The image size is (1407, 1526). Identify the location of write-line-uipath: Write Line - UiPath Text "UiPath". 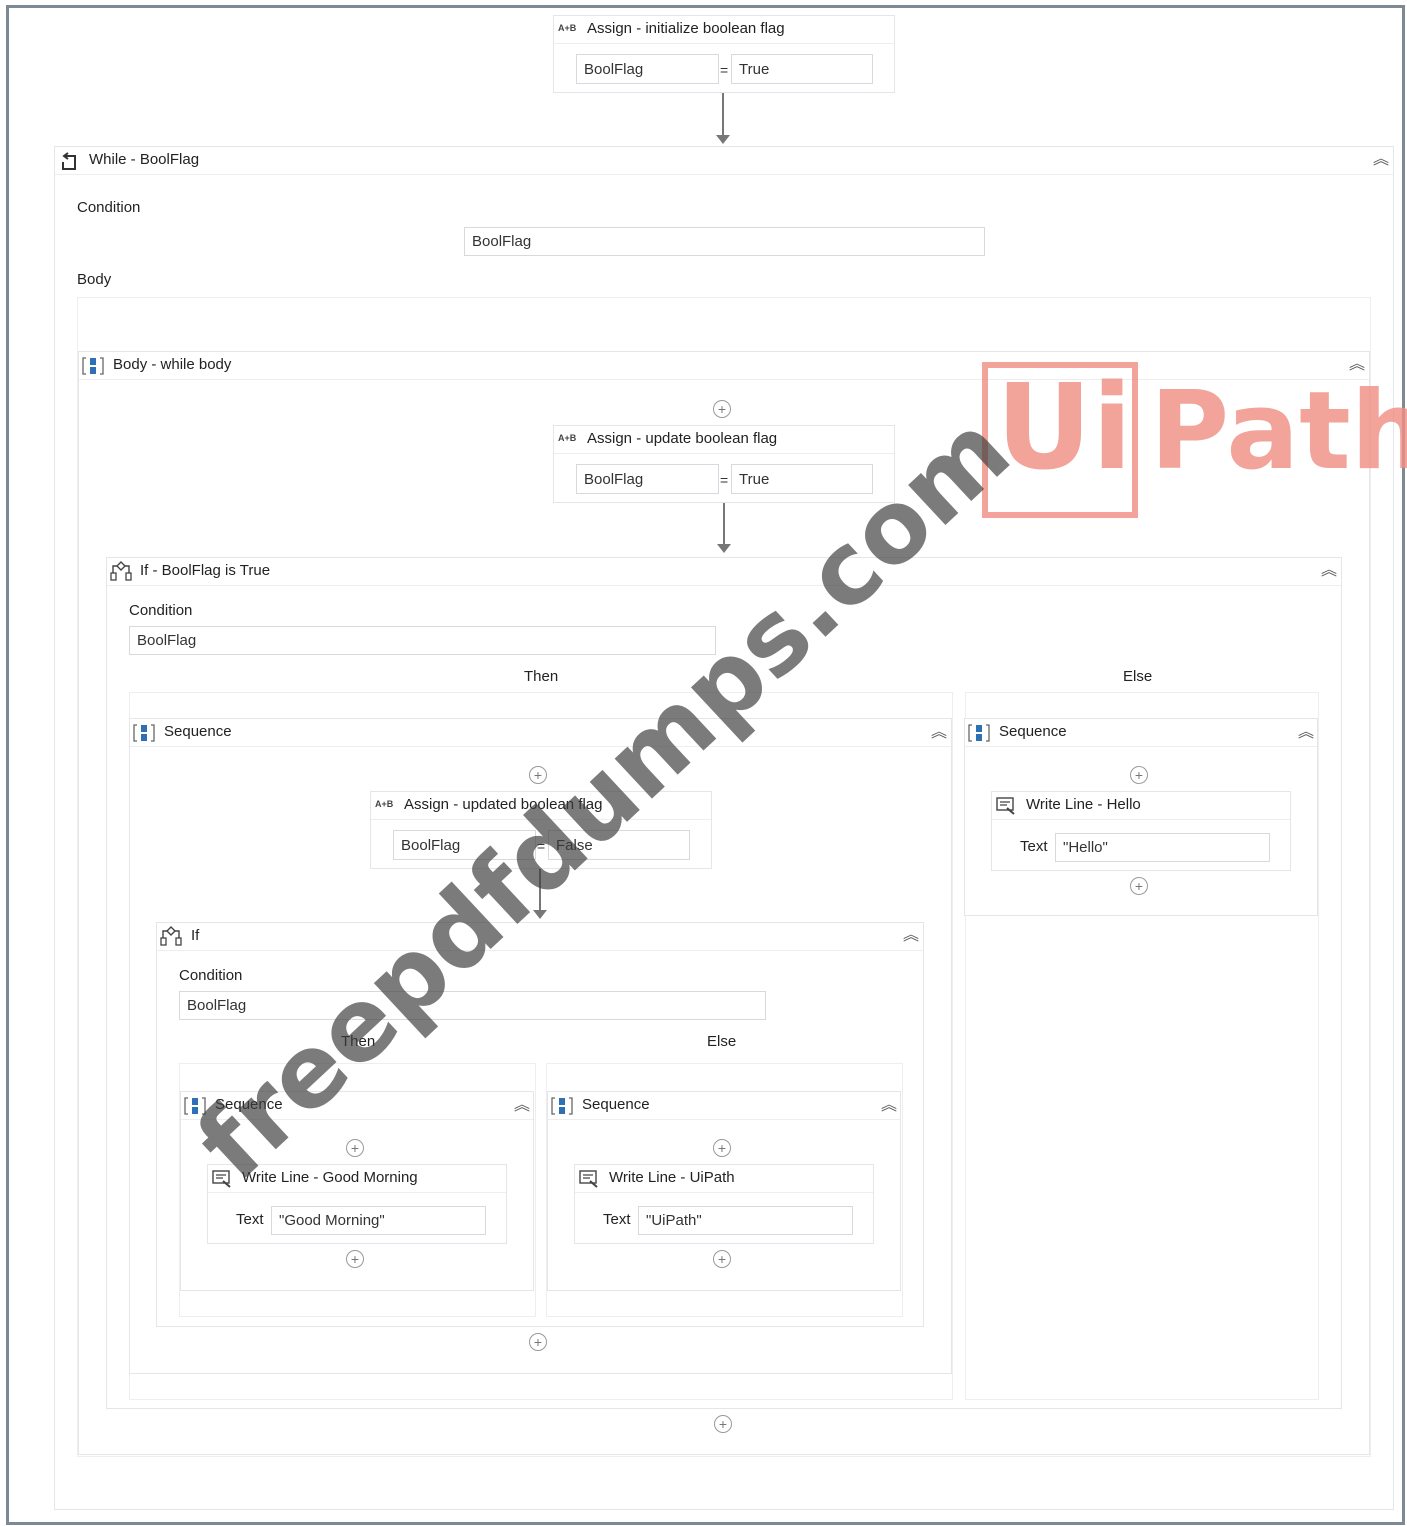
(724, 1204).